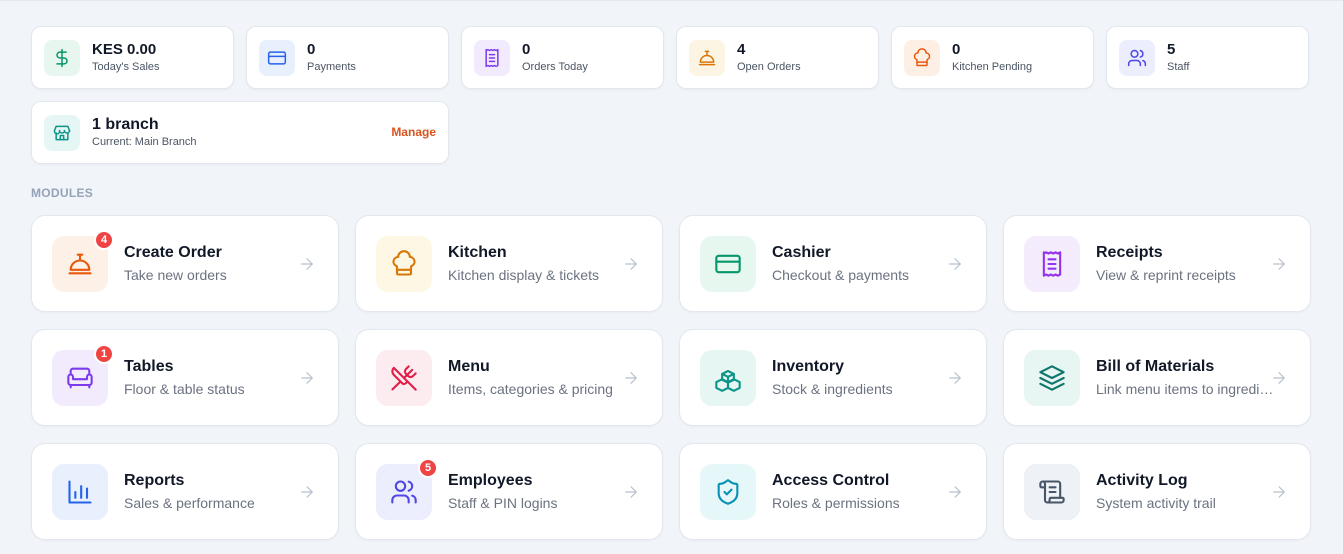  I want to click on sofa-icon: 1, so click(83, 374).